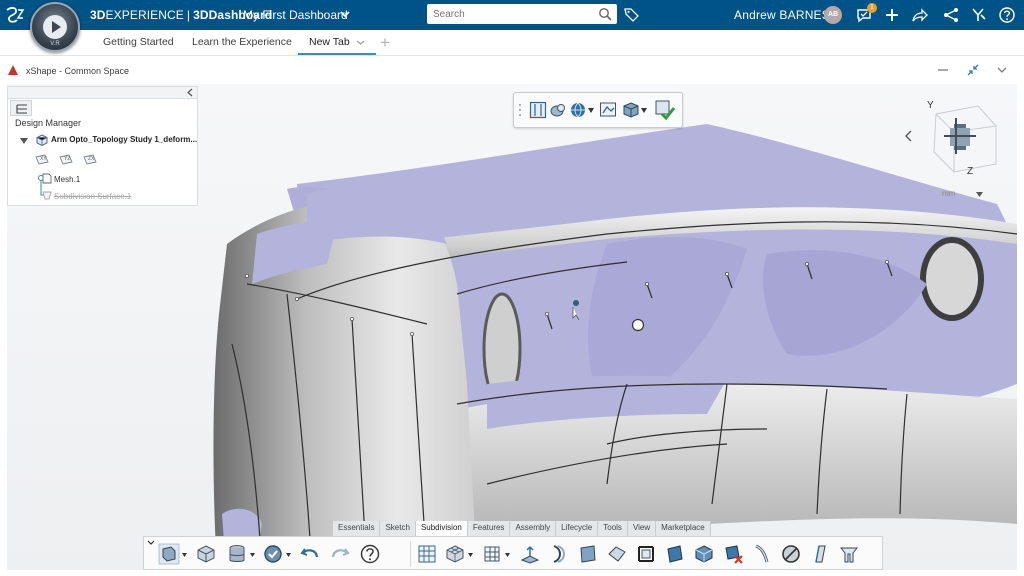 Image resolution: width=1024 pixels, height=576 pixels. I want to click on shading-icon, so click(558, 110).